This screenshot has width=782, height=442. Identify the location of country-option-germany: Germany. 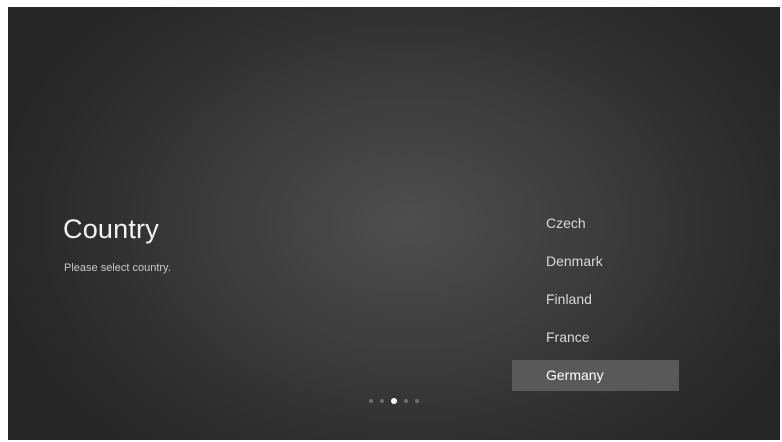
(595, 375).